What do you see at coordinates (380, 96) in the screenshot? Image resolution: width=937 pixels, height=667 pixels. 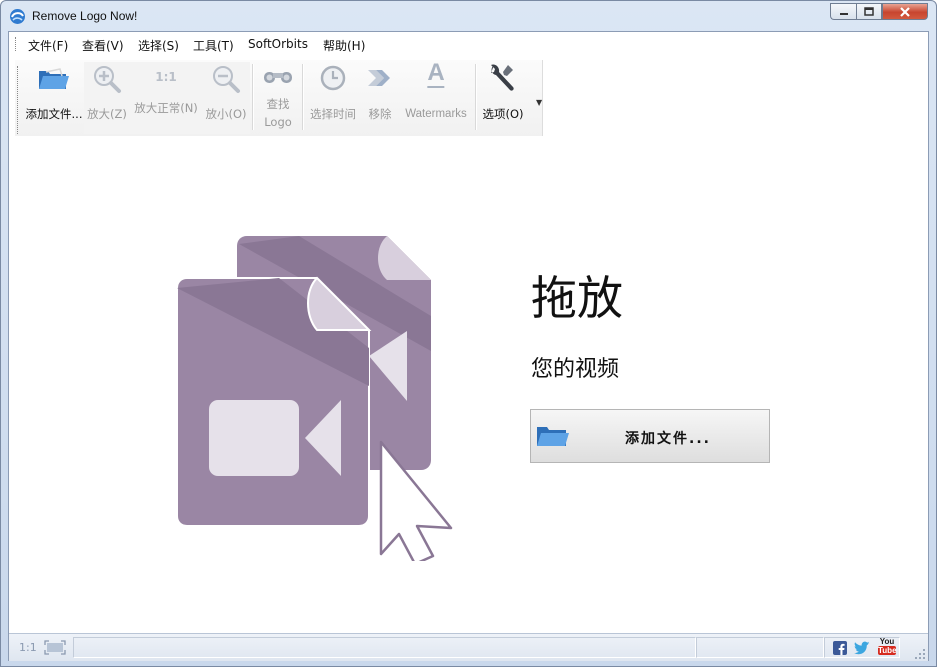 I see `remove-button: 移除` at bounding box center [380, 96].